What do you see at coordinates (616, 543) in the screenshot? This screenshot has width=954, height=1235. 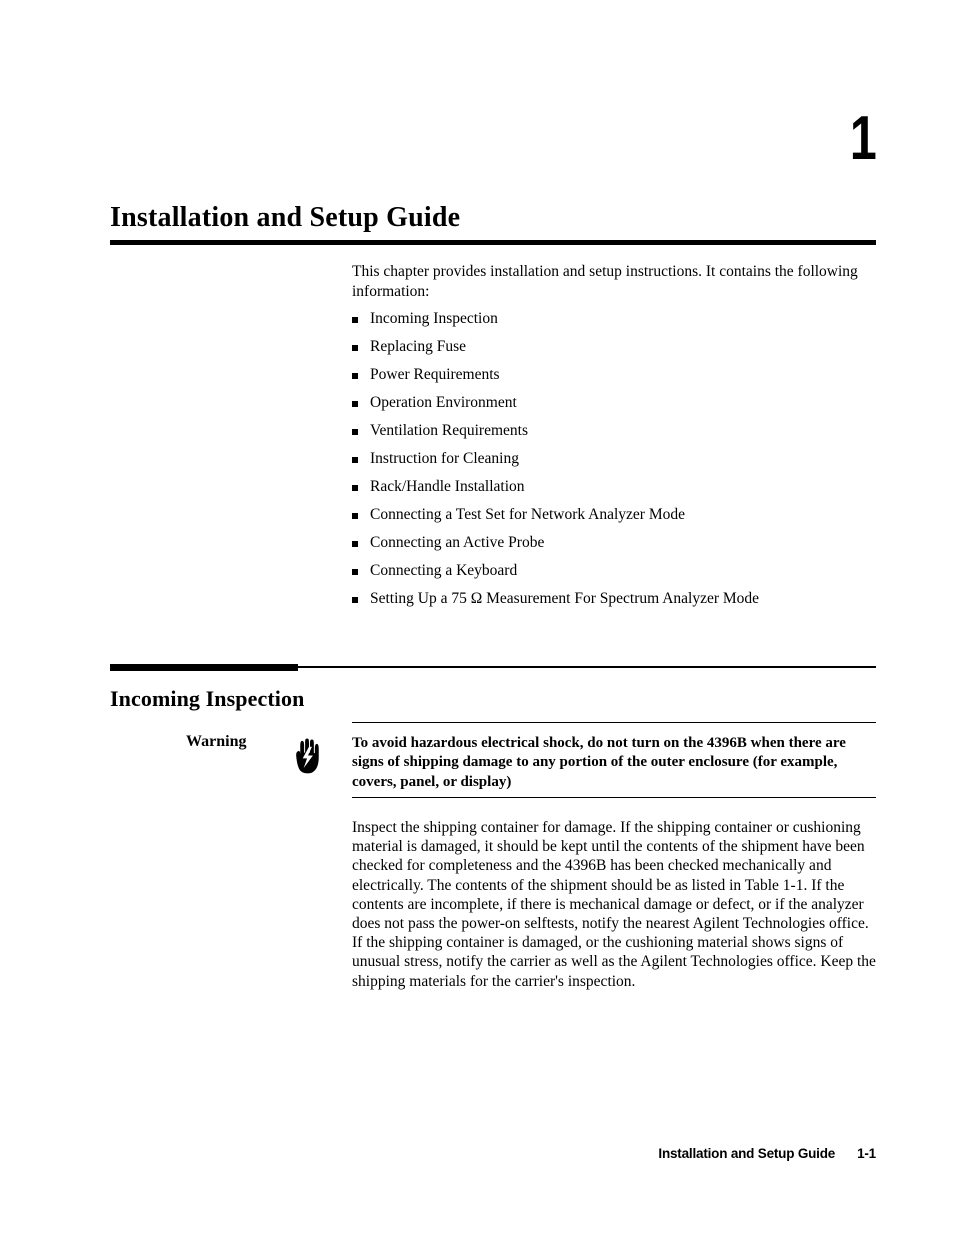 I see `list-item: Connecting an Active Probe` at bounding box center [616, 543].